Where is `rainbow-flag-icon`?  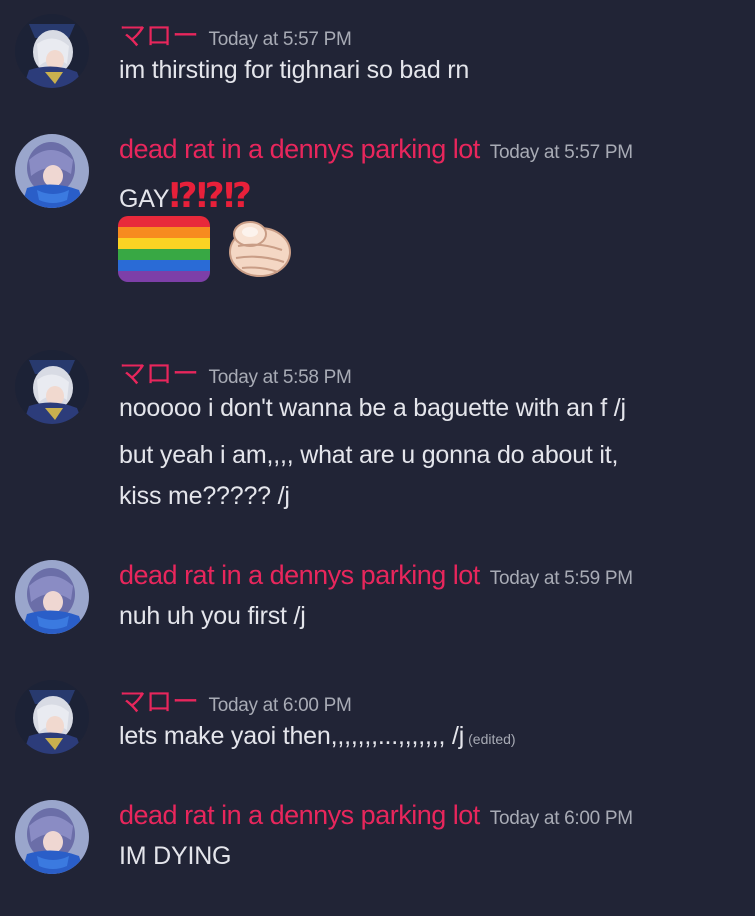 rainbow-flag-icon is located at coordinates (164, 249).